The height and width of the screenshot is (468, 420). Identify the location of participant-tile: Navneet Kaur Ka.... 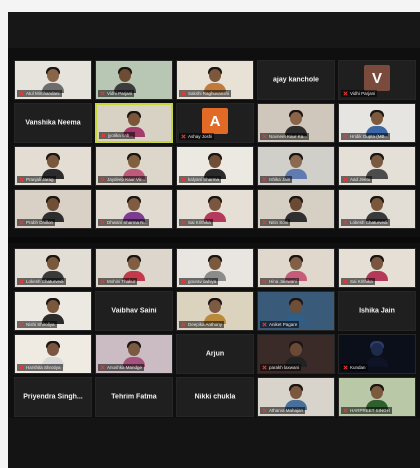
(296, 123).